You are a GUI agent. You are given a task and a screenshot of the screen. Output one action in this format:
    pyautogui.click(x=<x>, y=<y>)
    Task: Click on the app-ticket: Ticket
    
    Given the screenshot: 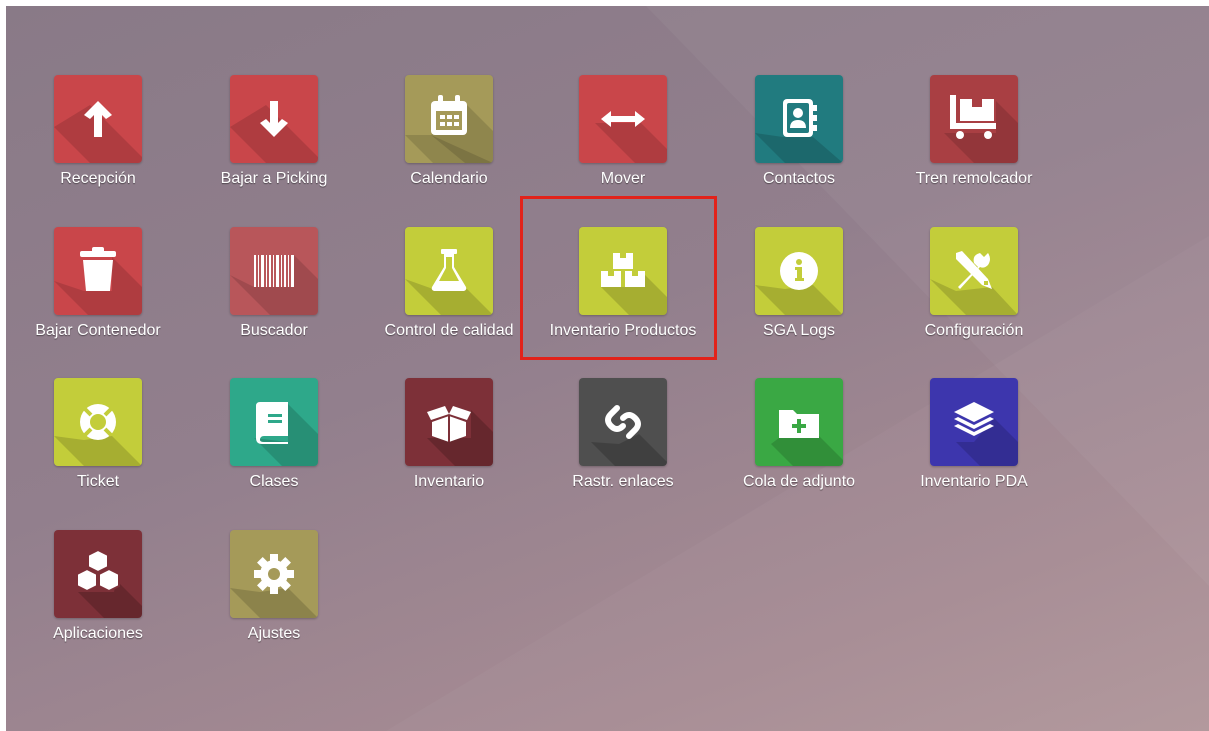 What is the action you would take?
    pyautogui.click(x=98, y=448)
    